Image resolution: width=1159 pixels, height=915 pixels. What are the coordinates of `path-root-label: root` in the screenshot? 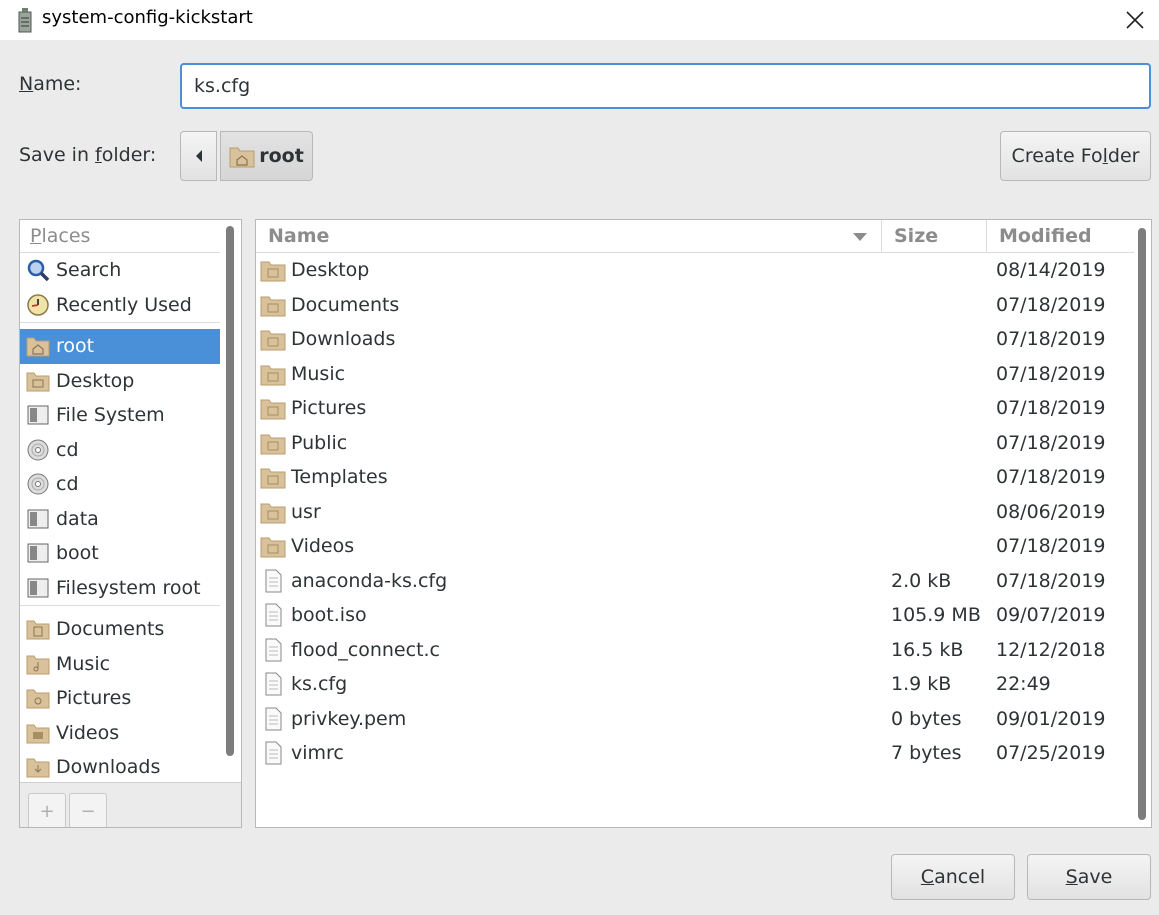 It's located at (281, 156).